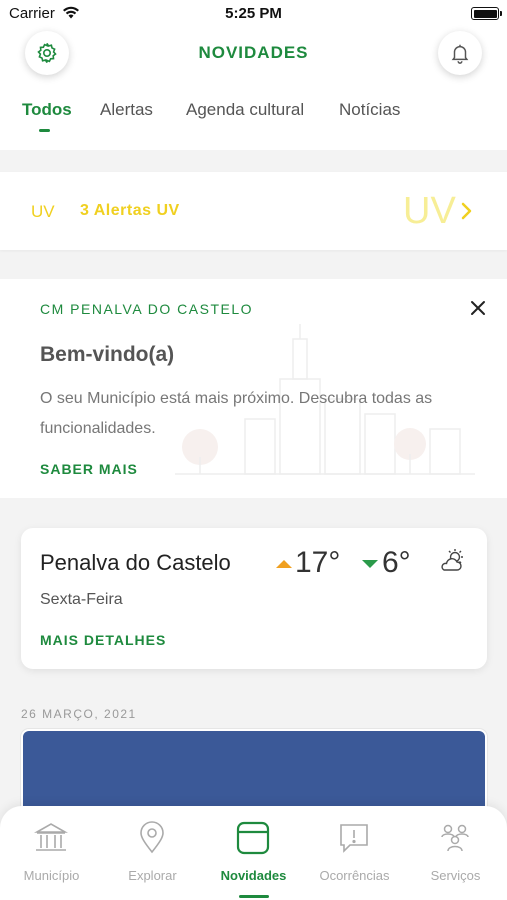 The image size is (507, 900). What do you see at coordinates (81, 599) in the screenshot?
I see `weather-day: Sexta-Feira` at bounding box center [81, 599].